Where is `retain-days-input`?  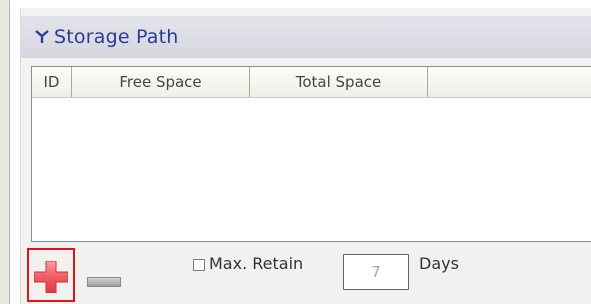 retain-days-input is located at coordinates (376, 272).